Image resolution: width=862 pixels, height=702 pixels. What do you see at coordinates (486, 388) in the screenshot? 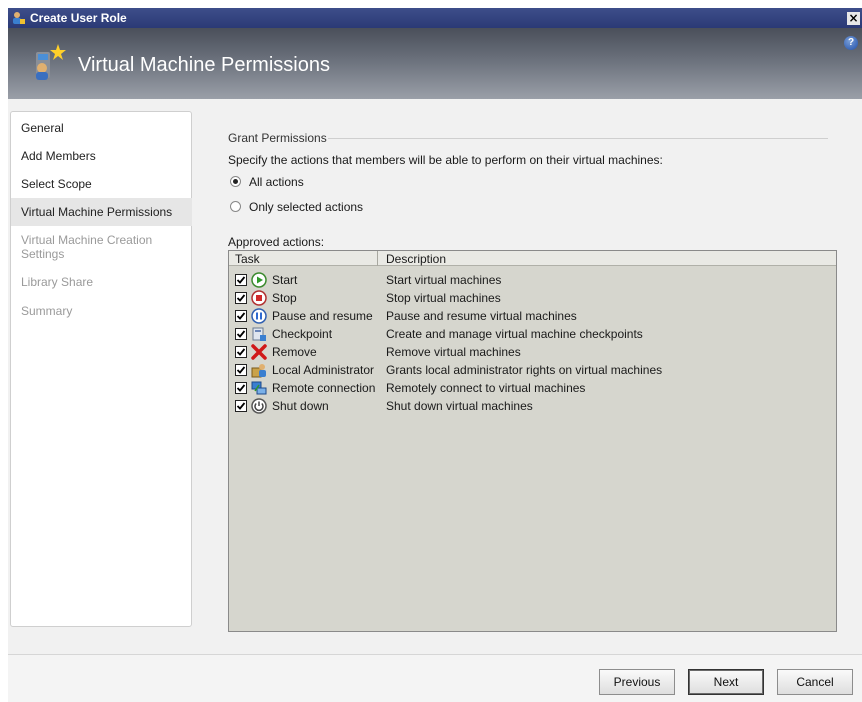
I see `task-description: Remotely connect to virtual machines` at bounding box center [486, 388].